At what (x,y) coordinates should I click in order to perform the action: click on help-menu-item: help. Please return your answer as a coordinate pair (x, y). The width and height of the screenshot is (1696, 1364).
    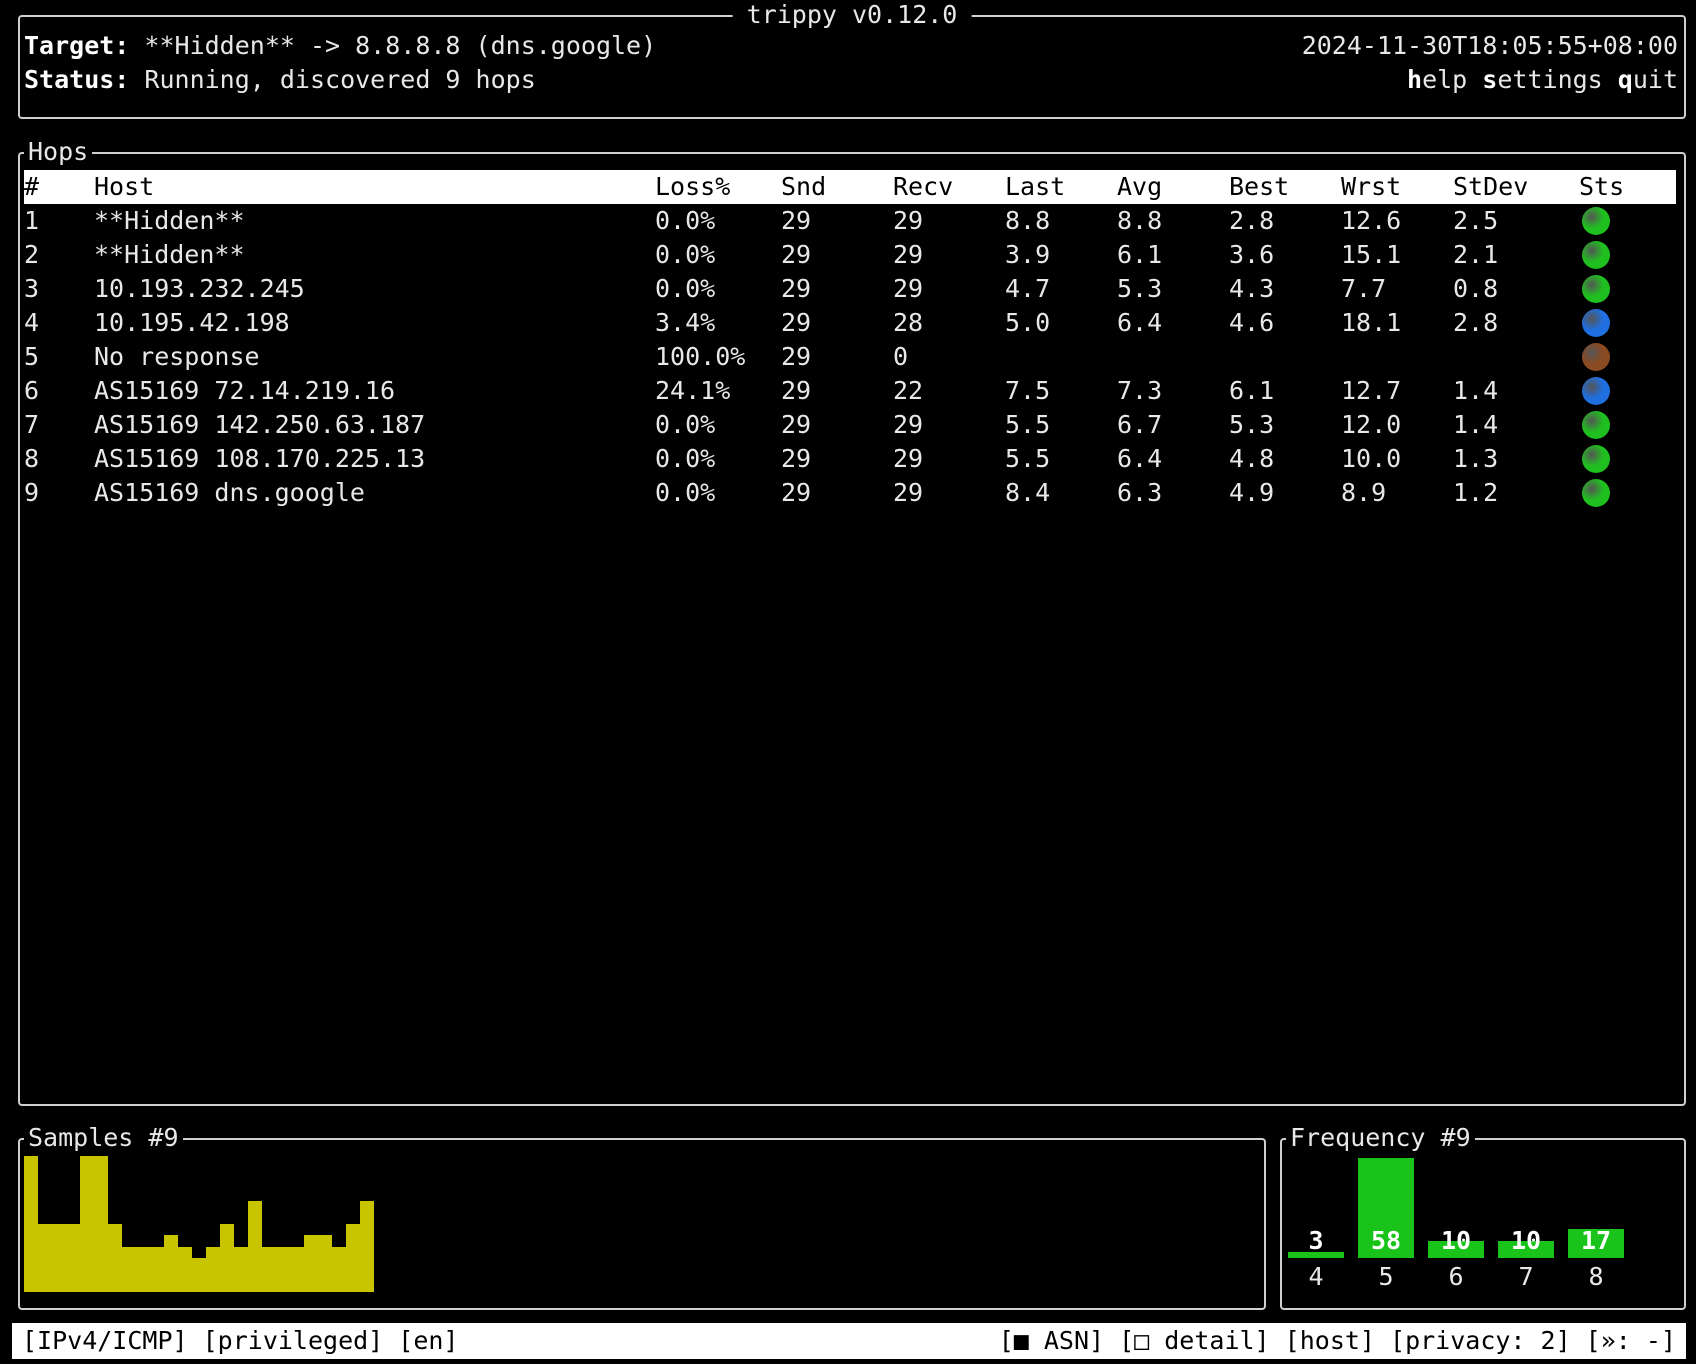
    Looking at the image, I should click on (1437, 79).